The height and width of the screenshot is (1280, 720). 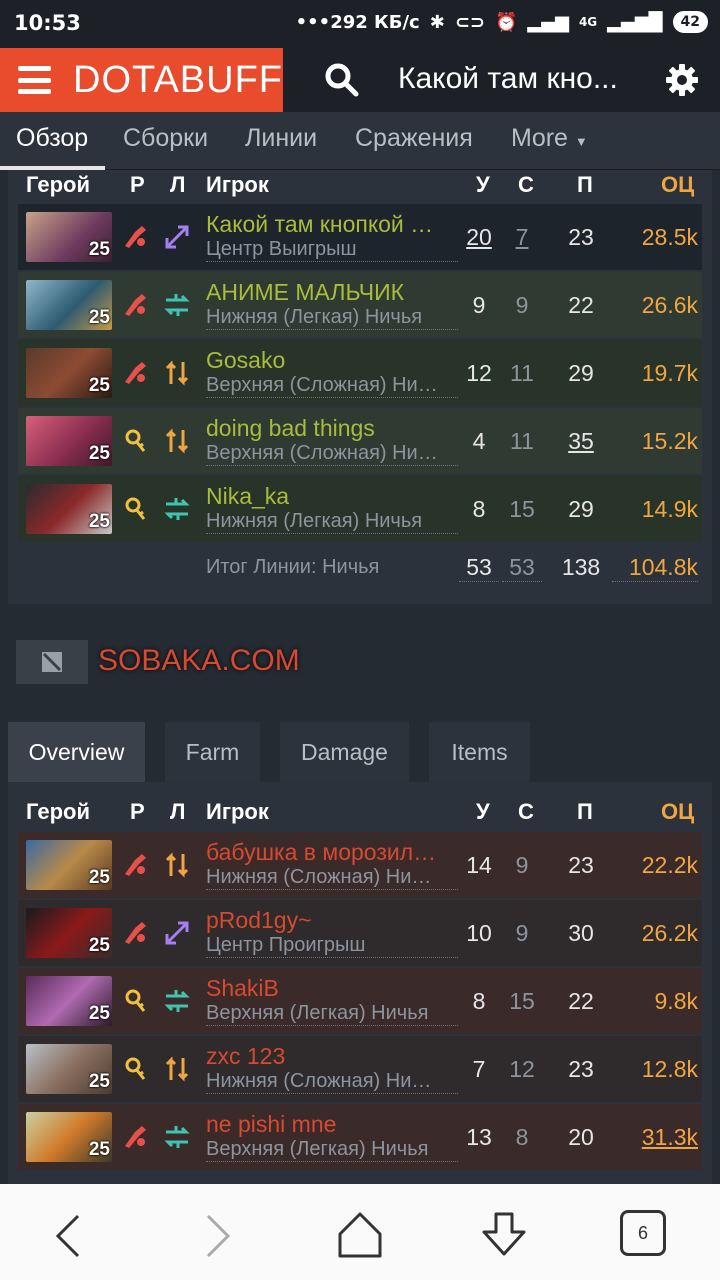 I want to click on networth: 26.2k, so click(x=669, y=933).